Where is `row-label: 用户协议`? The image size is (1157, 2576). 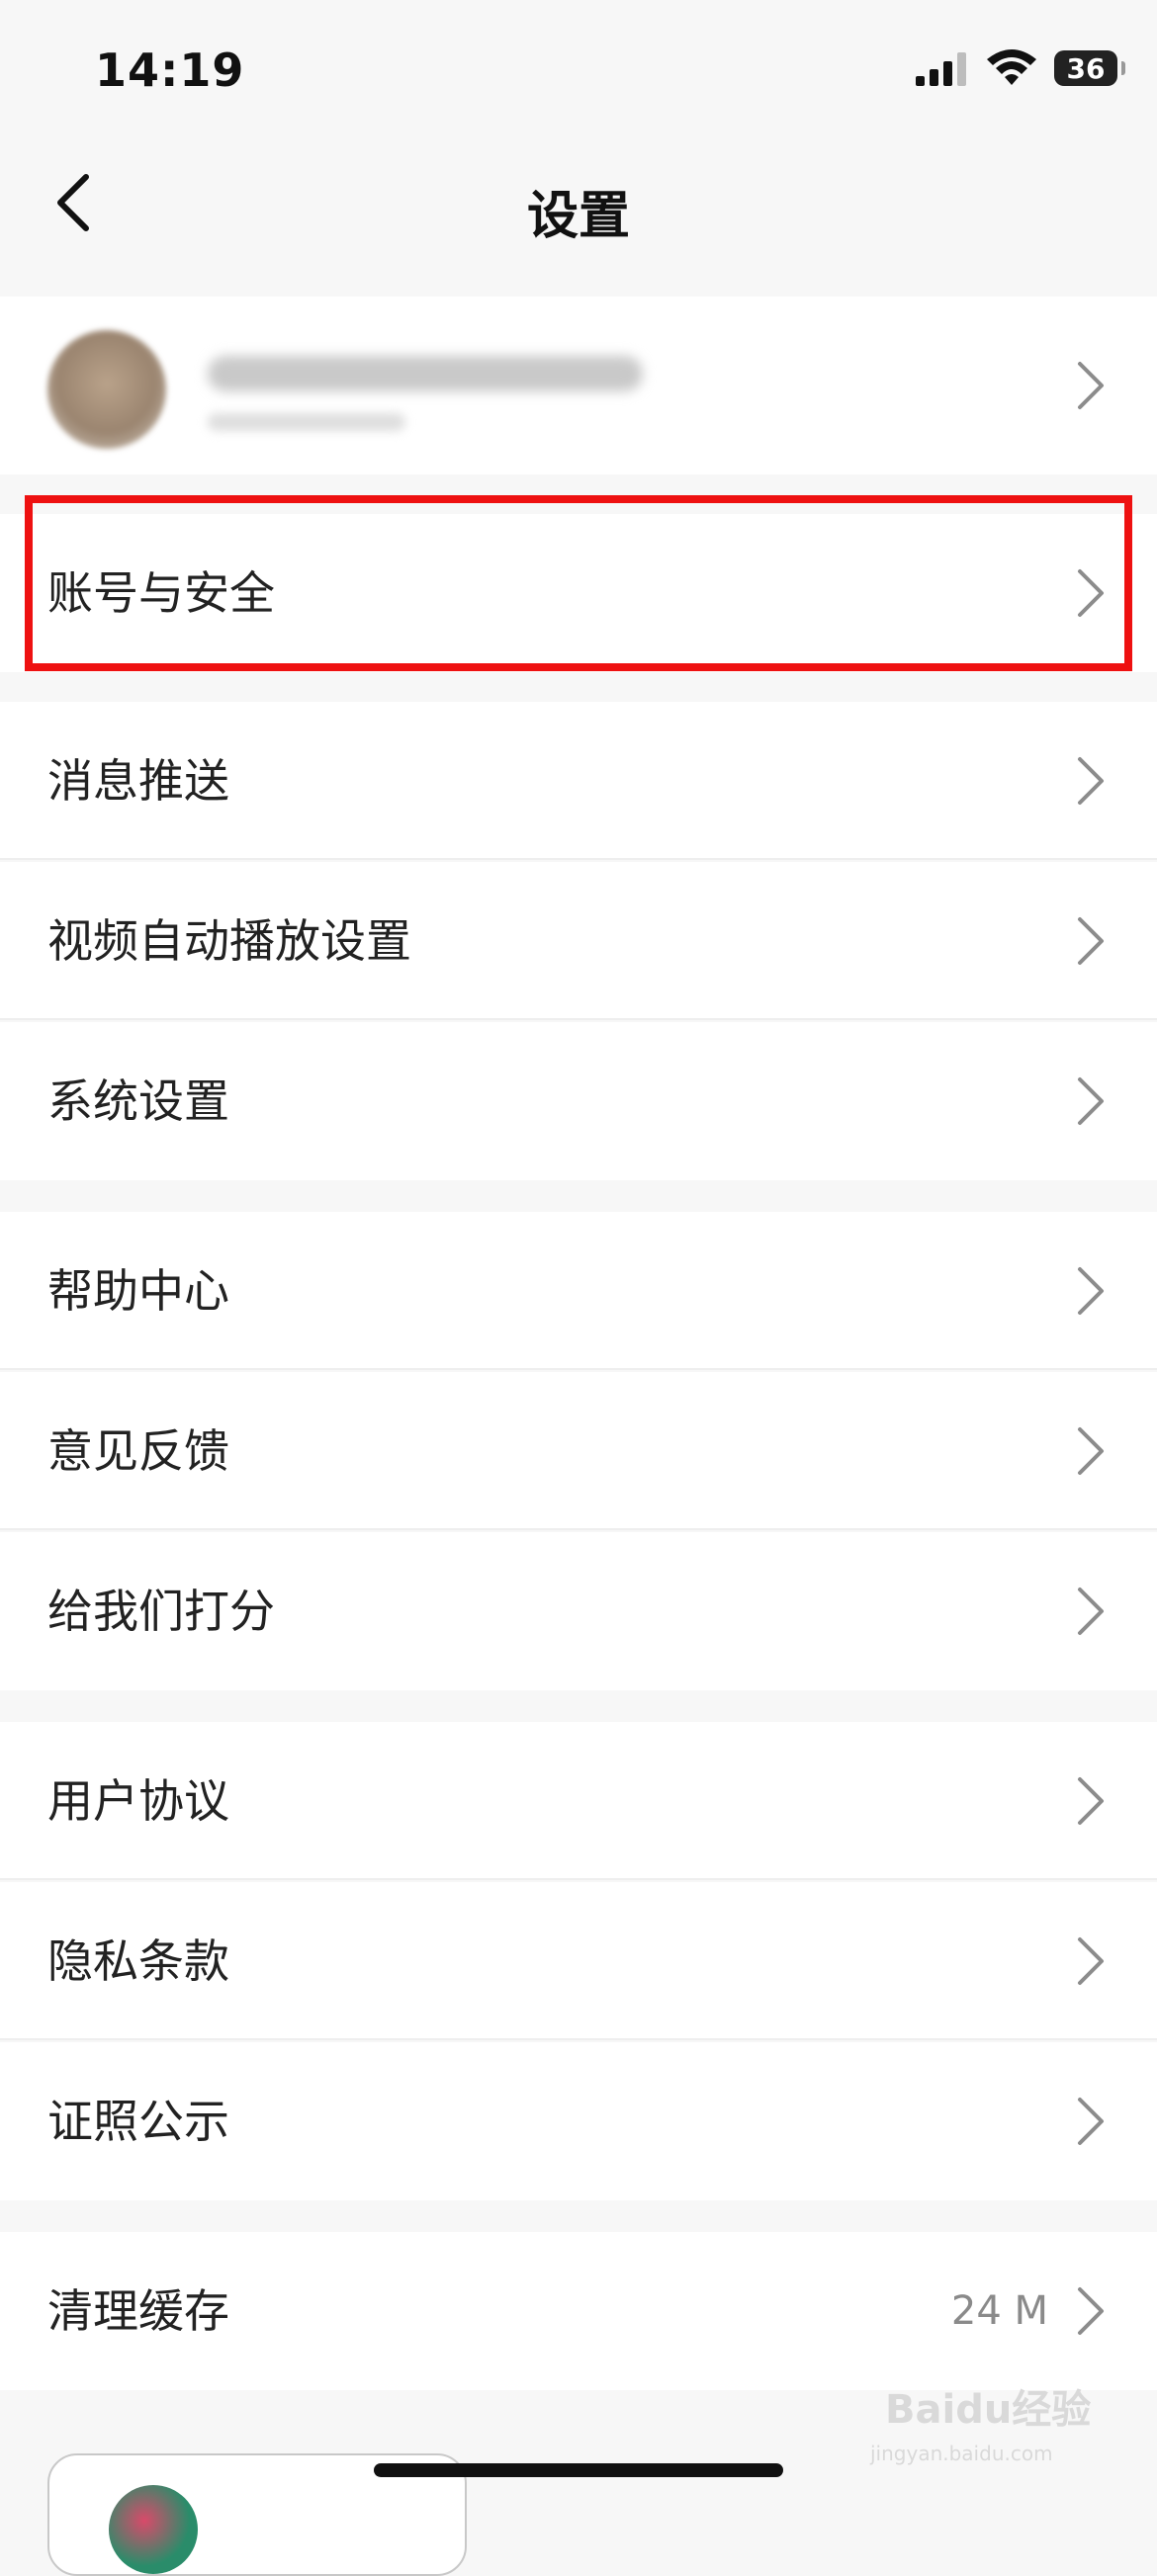
row-label: 用户协议 is located at coordinates (138, 1801).